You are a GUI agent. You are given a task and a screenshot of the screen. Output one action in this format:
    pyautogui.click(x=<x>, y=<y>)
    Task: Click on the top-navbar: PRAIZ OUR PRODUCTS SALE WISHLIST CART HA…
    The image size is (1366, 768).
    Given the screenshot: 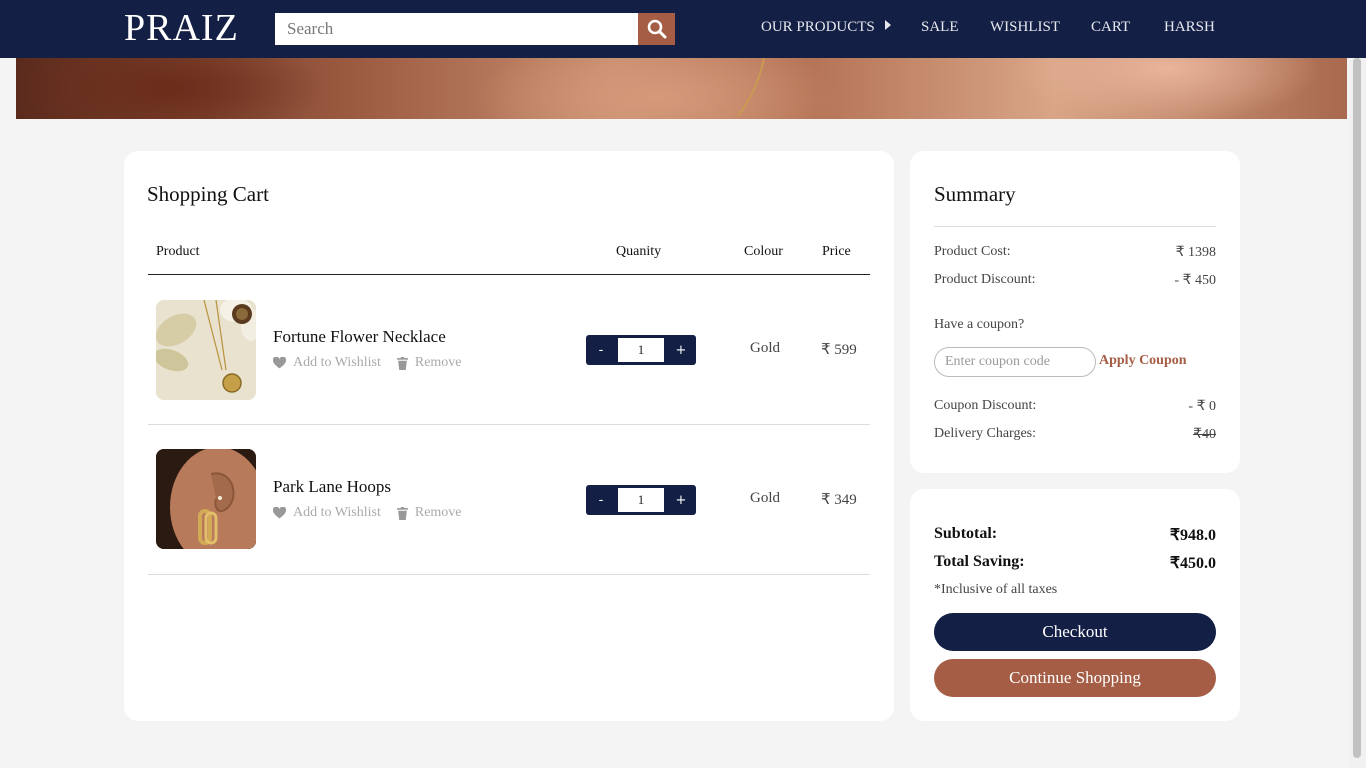 What is the action you would take?
    pyautogui.click(x=683, y=29)
    